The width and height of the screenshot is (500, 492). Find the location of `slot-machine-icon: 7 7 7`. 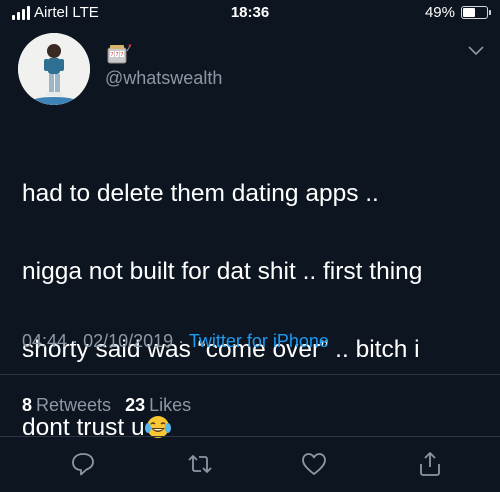

slot-machine-icon: 7 7 7 is located at coordinates (119, 54).